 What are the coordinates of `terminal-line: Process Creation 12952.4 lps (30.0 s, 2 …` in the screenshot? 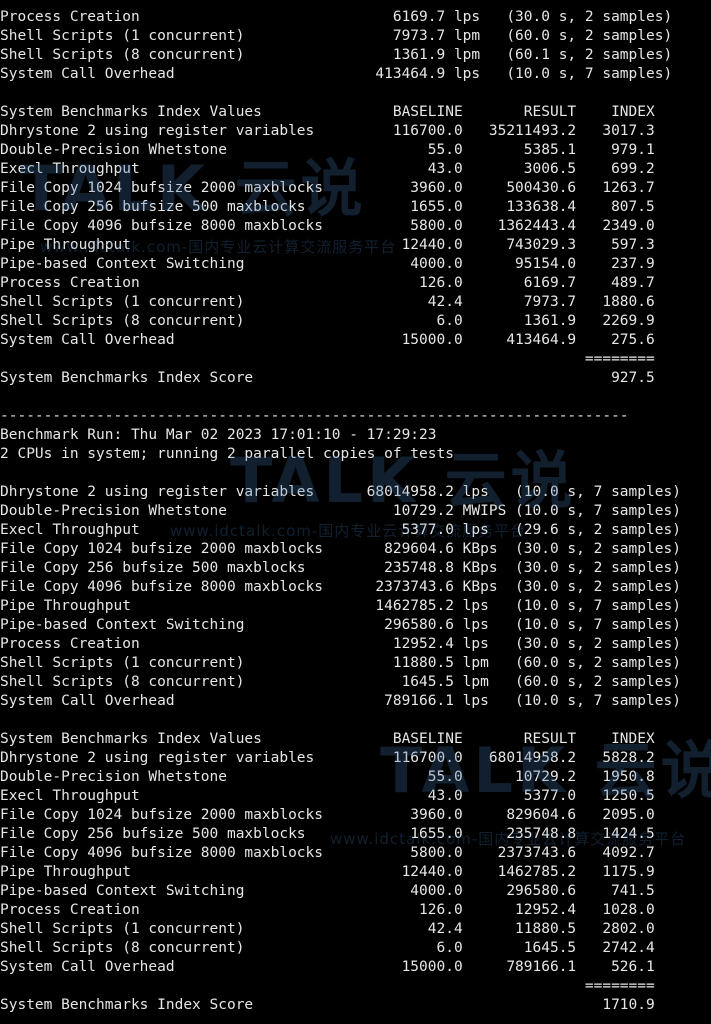 It's located at (340, 644).